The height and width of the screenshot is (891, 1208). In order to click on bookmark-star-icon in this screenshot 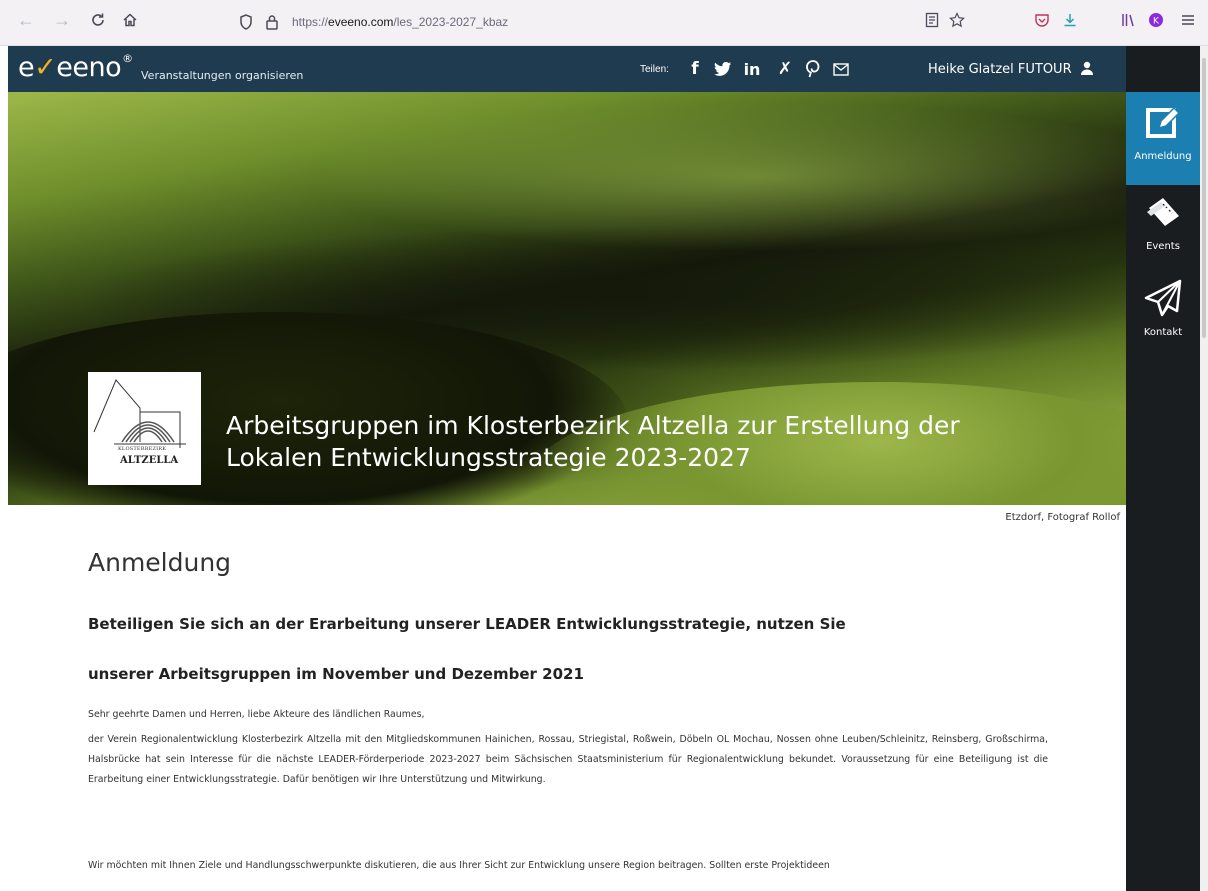, I will do `click(957, 20)`.